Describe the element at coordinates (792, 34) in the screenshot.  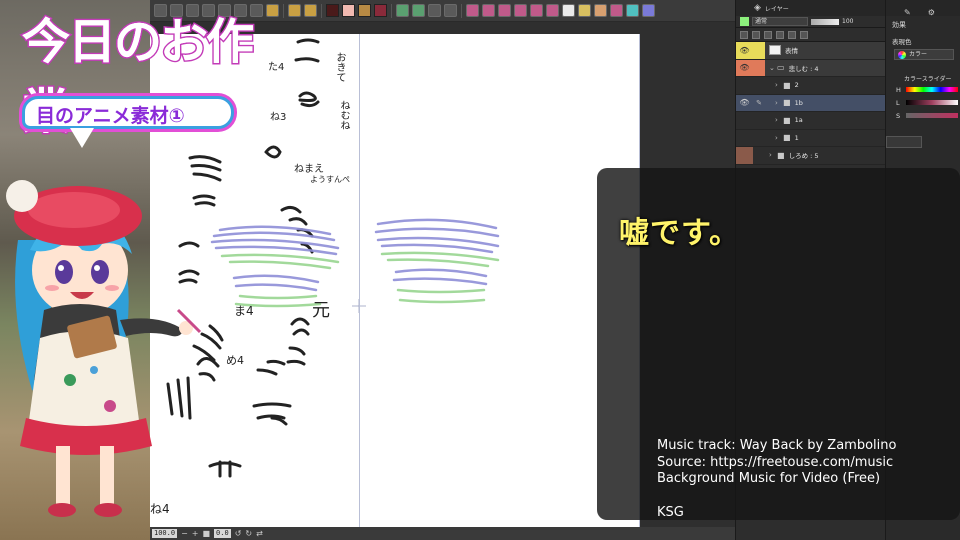
I see `mask-icon` at that location.